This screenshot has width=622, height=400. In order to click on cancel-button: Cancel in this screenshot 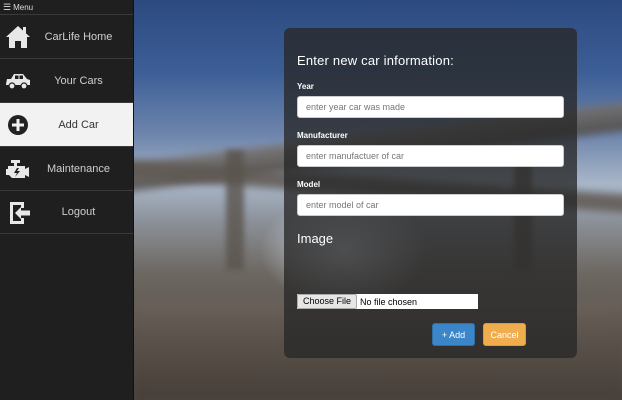, I will do `click(504, 334)`.